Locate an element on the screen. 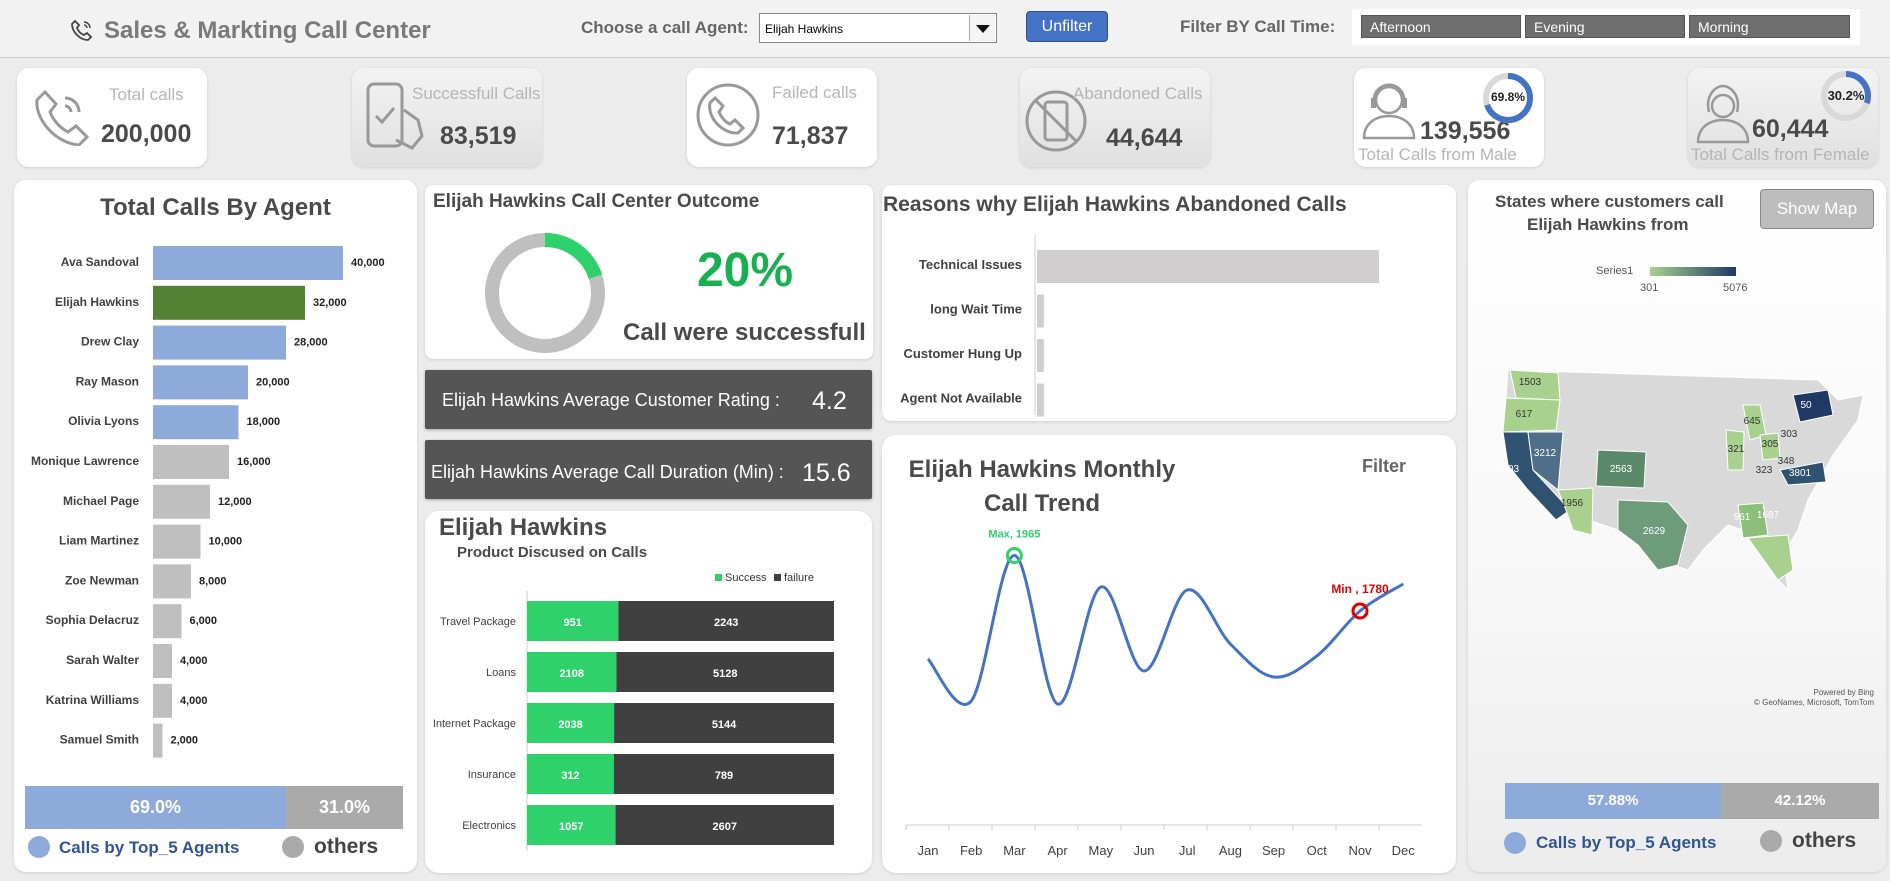 This screenshot has height=881, width=1890. kpi-label: Total Calls from Female is located at coordinates (1780, 154).